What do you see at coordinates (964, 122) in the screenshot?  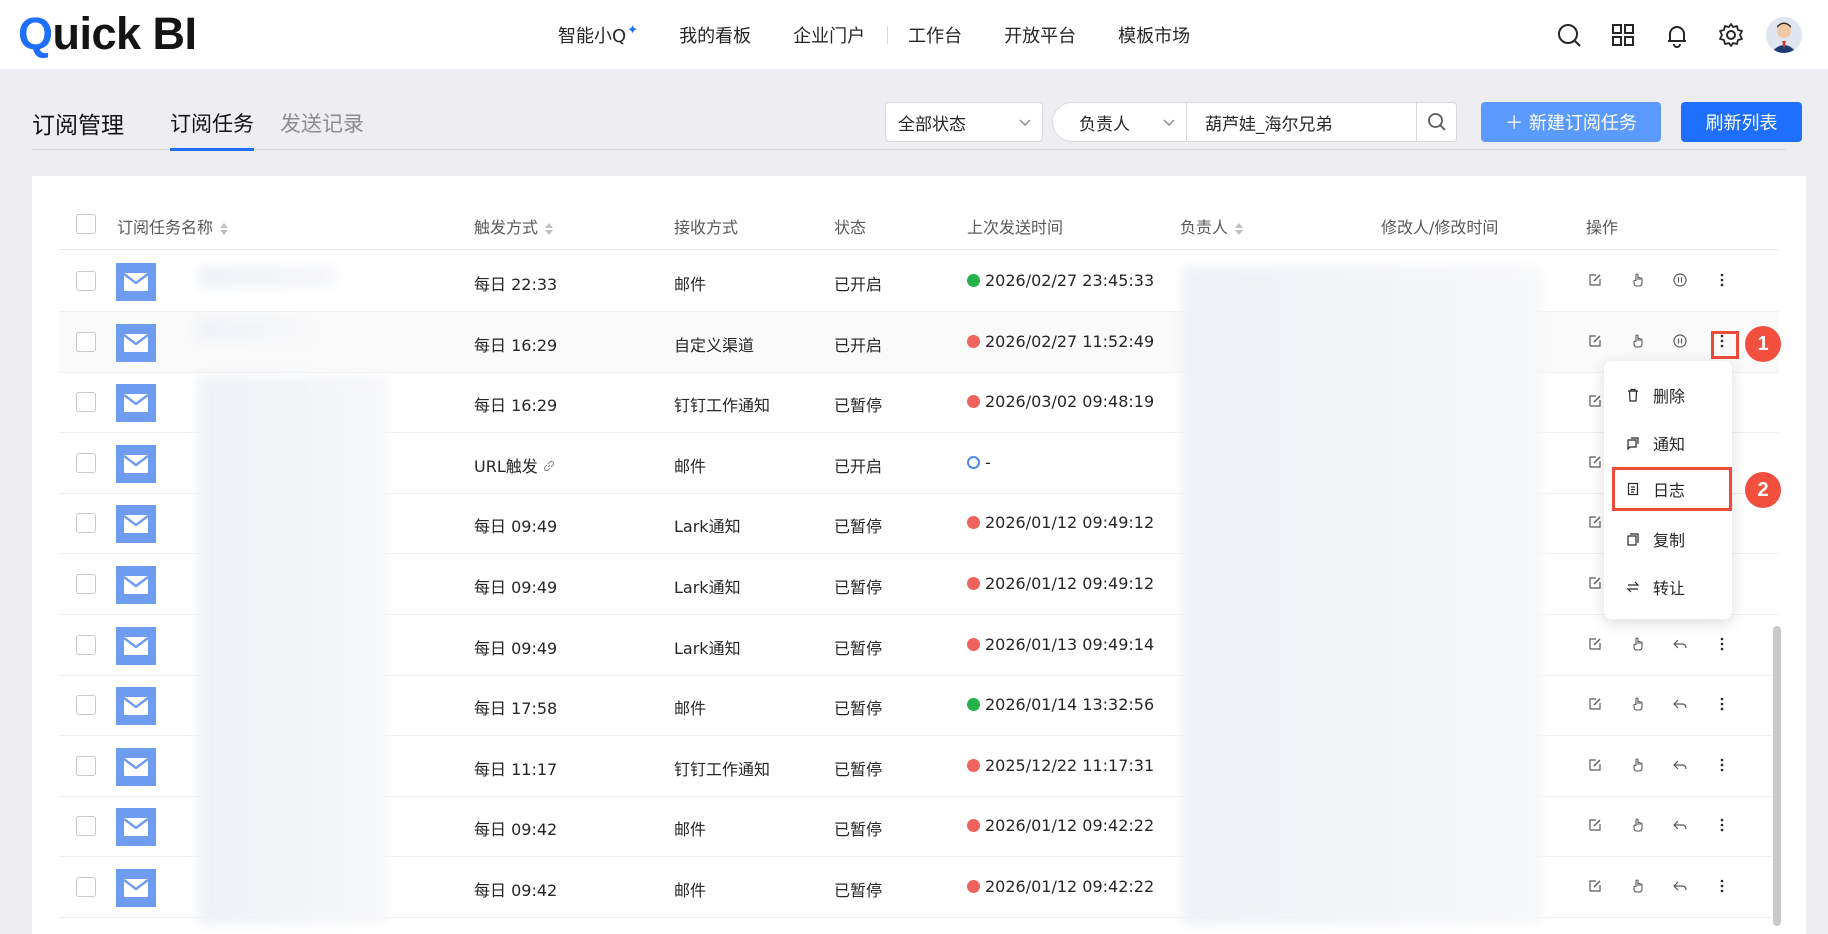 I see `status-filter-select: 全部状态` at bounding box center [964, 122].